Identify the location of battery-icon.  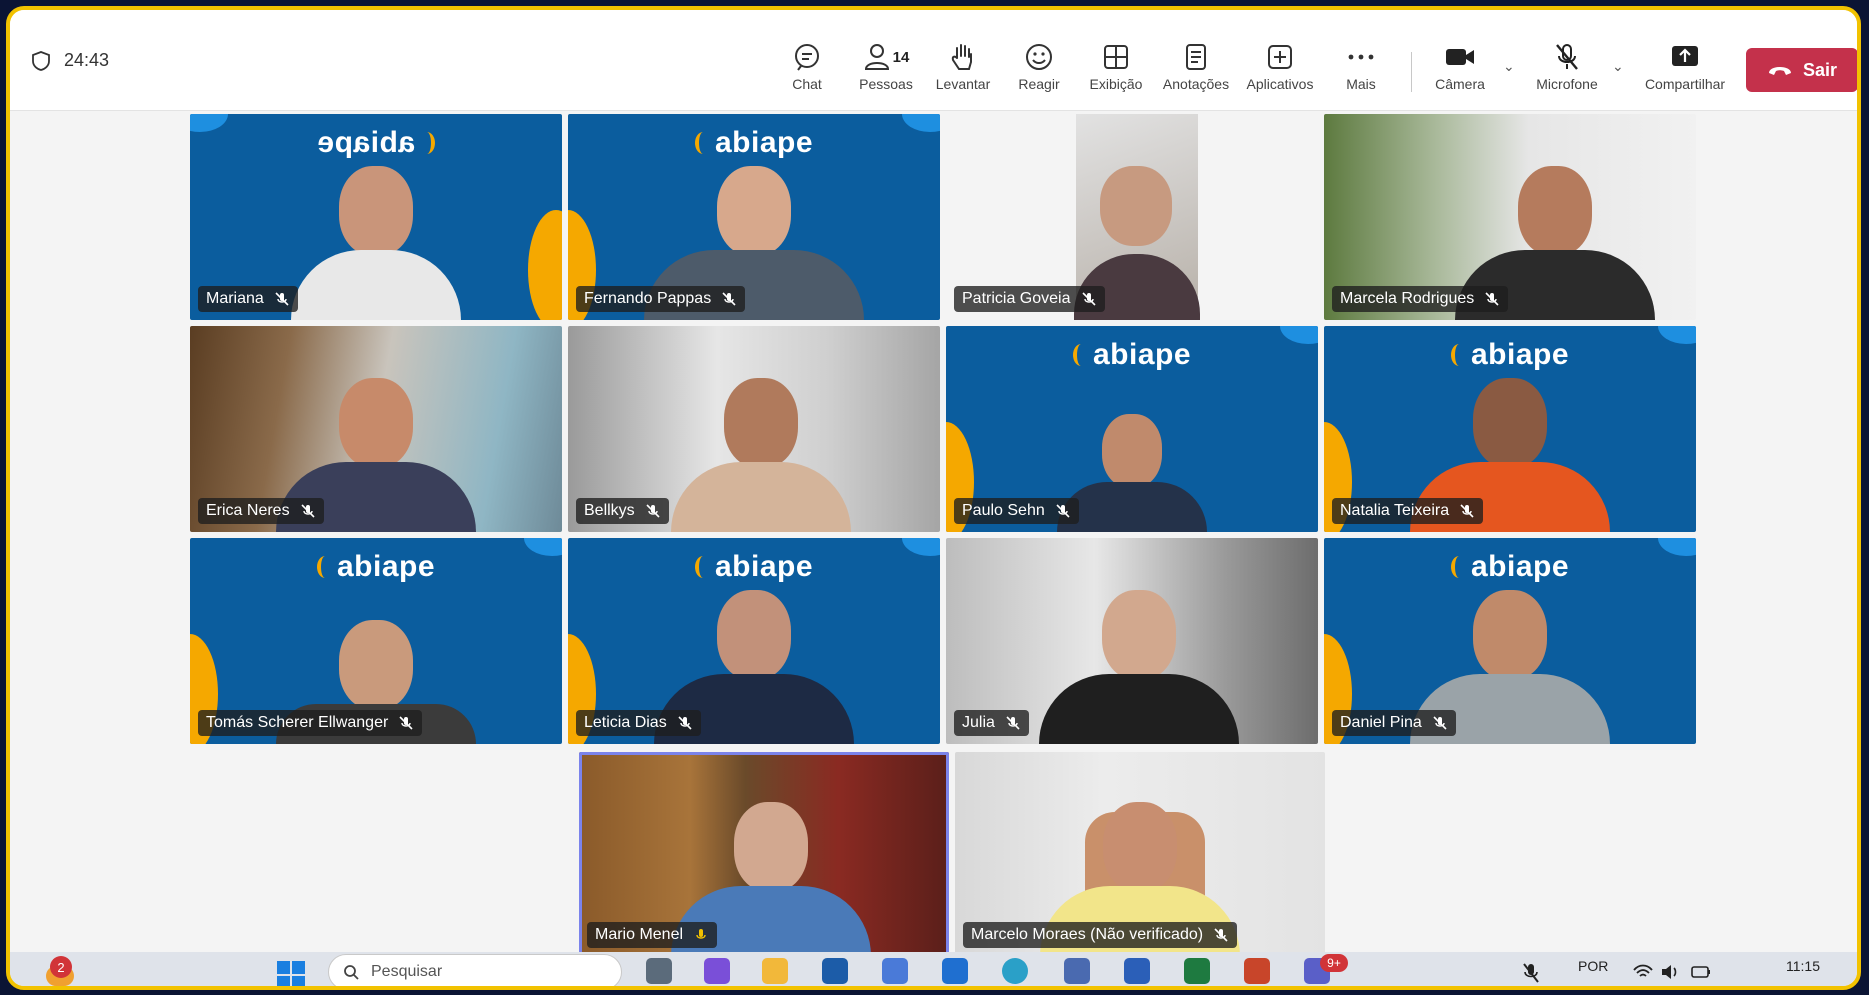
(1701, 972).